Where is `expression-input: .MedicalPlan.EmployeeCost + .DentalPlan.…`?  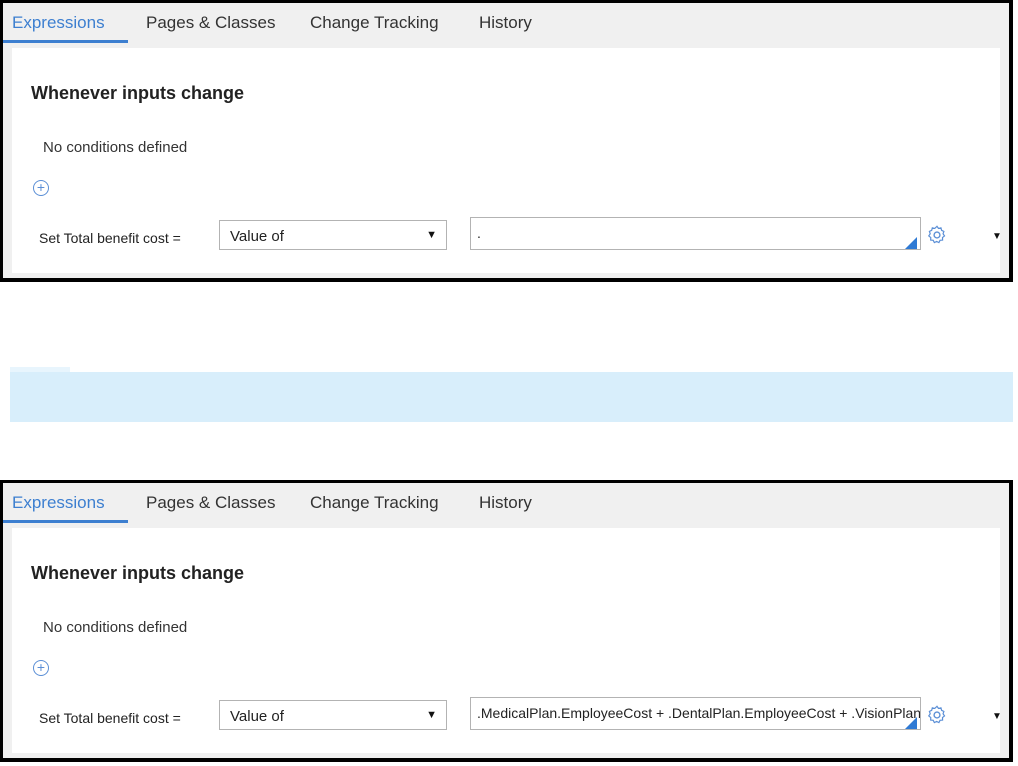
expression-input: .MedicalPlan.EmployeeCost + .DentalPlan.… is located at coordinates (695, 713).